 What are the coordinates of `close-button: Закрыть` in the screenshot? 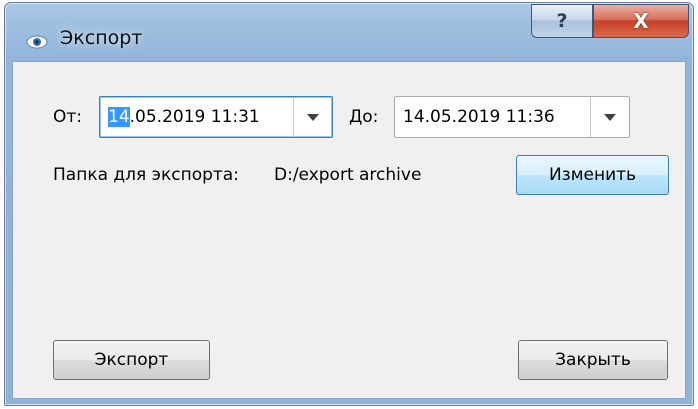 It's located at (593, 360).